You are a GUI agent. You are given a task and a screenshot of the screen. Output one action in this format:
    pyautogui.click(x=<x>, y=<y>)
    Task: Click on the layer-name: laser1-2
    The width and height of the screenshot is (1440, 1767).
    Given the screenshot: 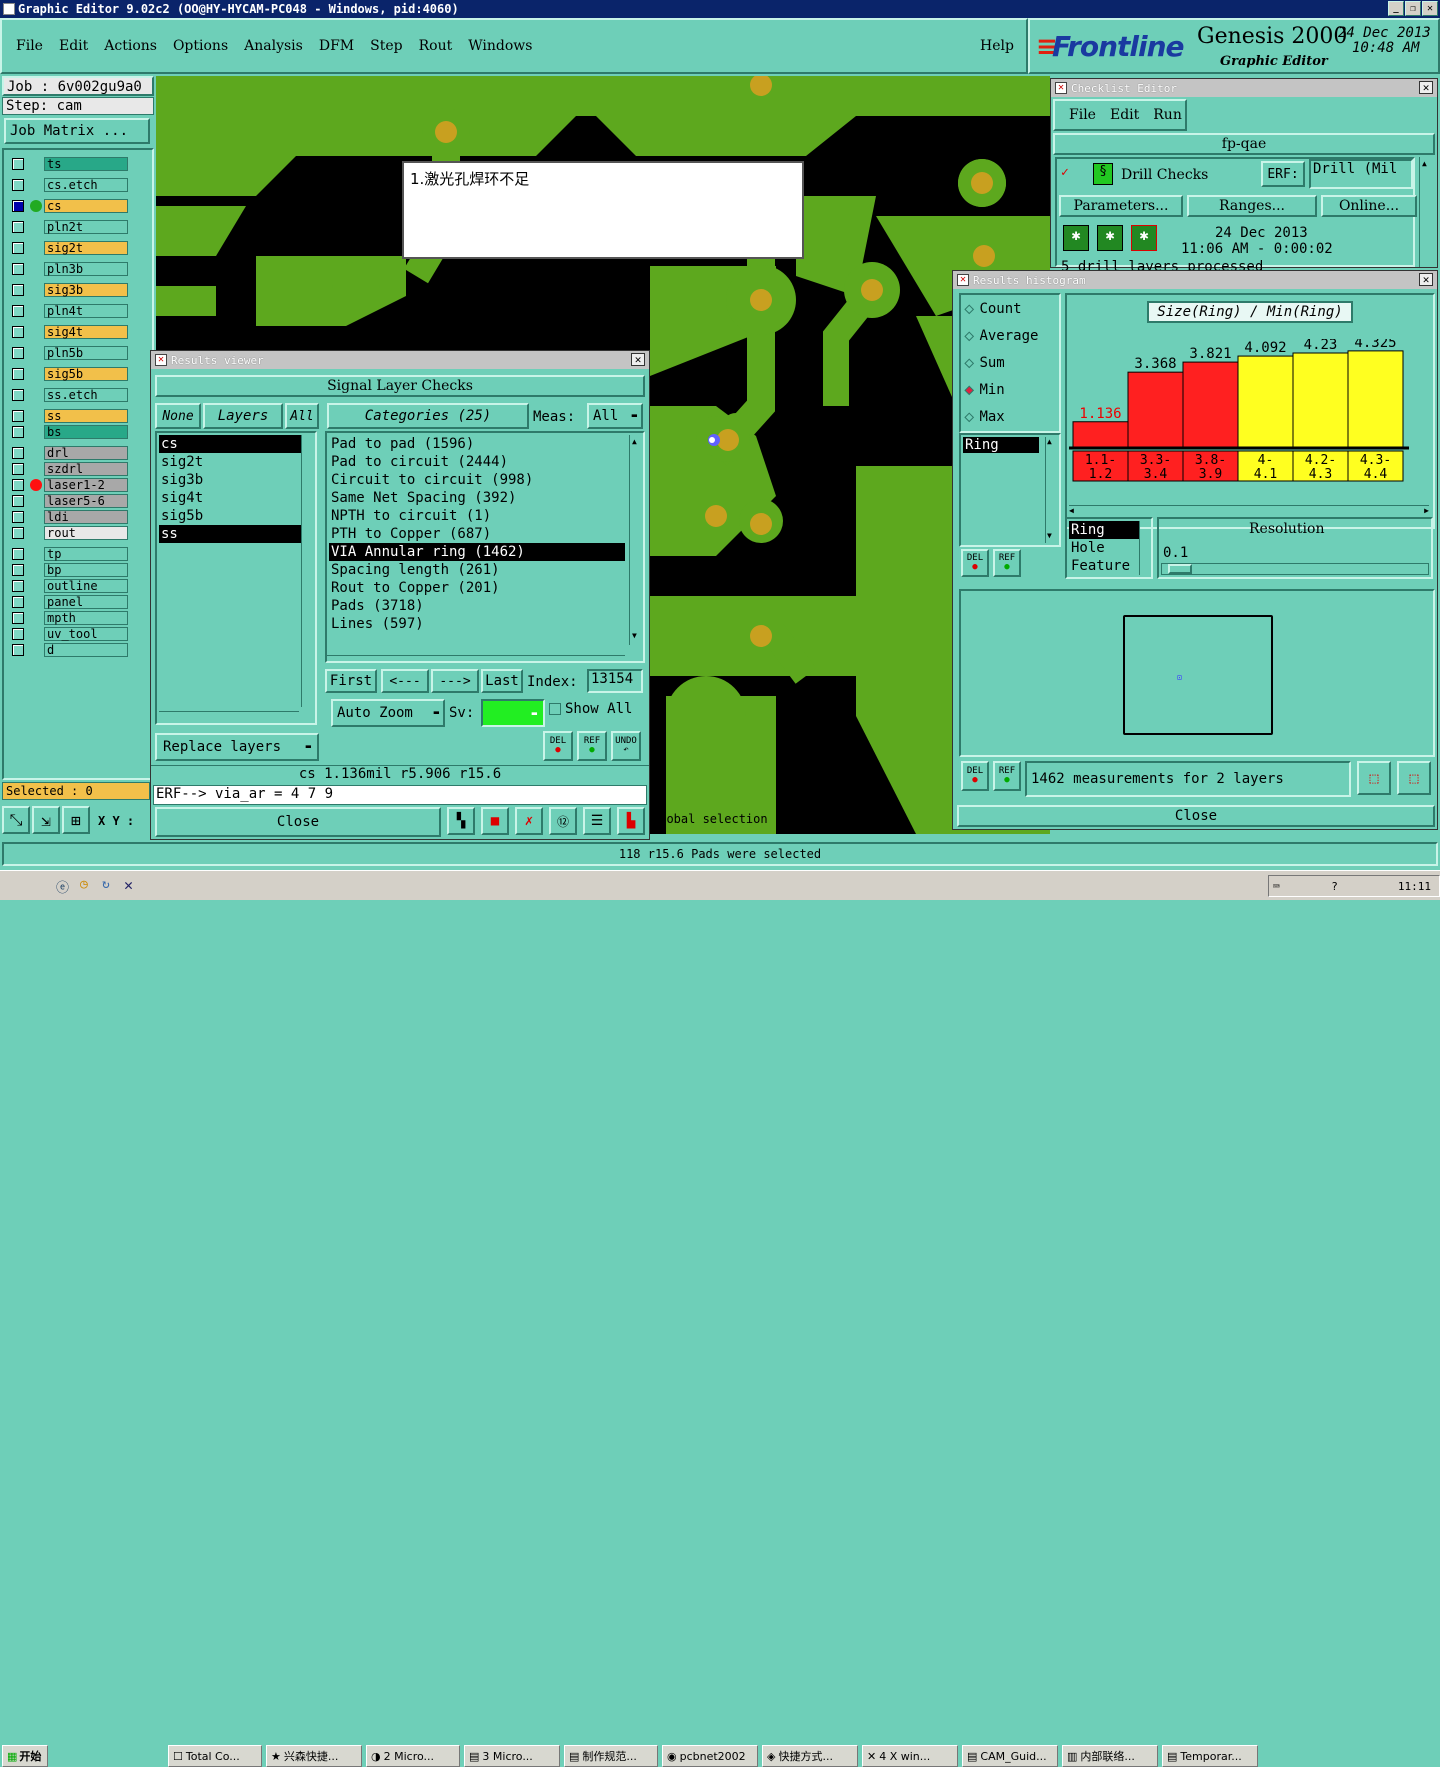 What is the action you would take?
    pyautogui.click(x=86, y=484)
    